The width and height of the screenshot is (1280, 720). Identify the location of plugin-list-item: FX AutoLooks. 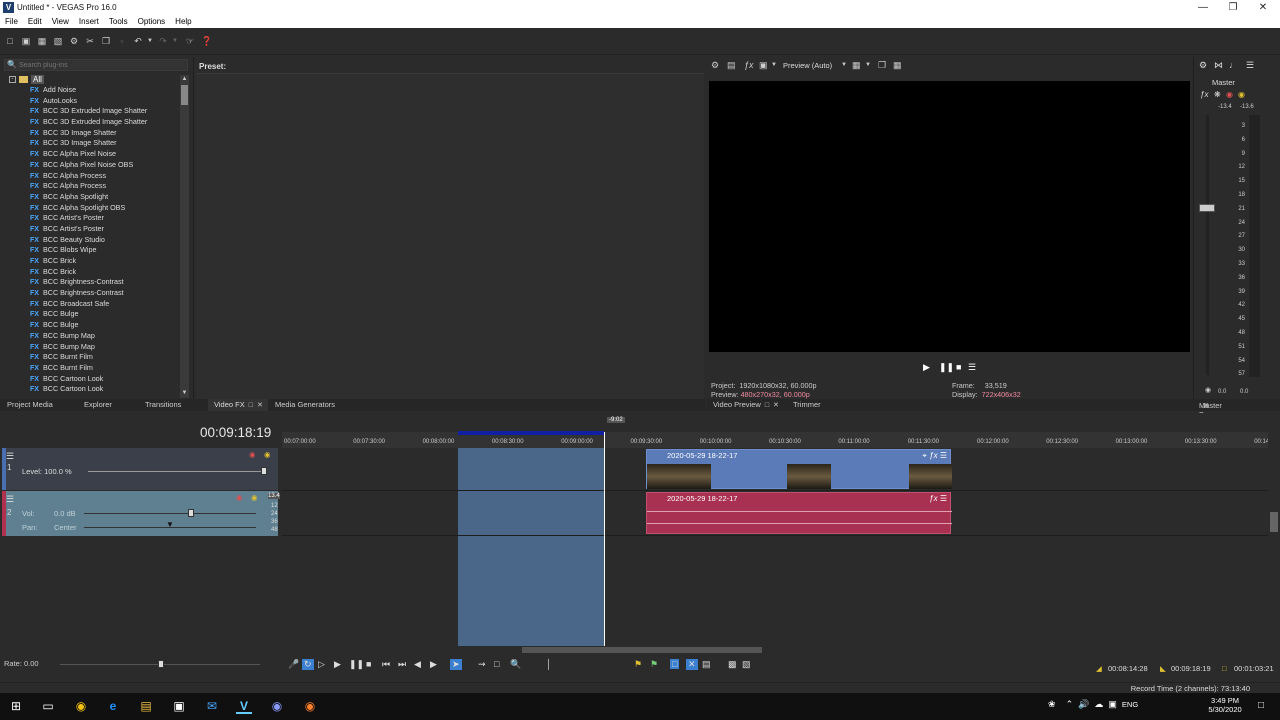
(88, 101).